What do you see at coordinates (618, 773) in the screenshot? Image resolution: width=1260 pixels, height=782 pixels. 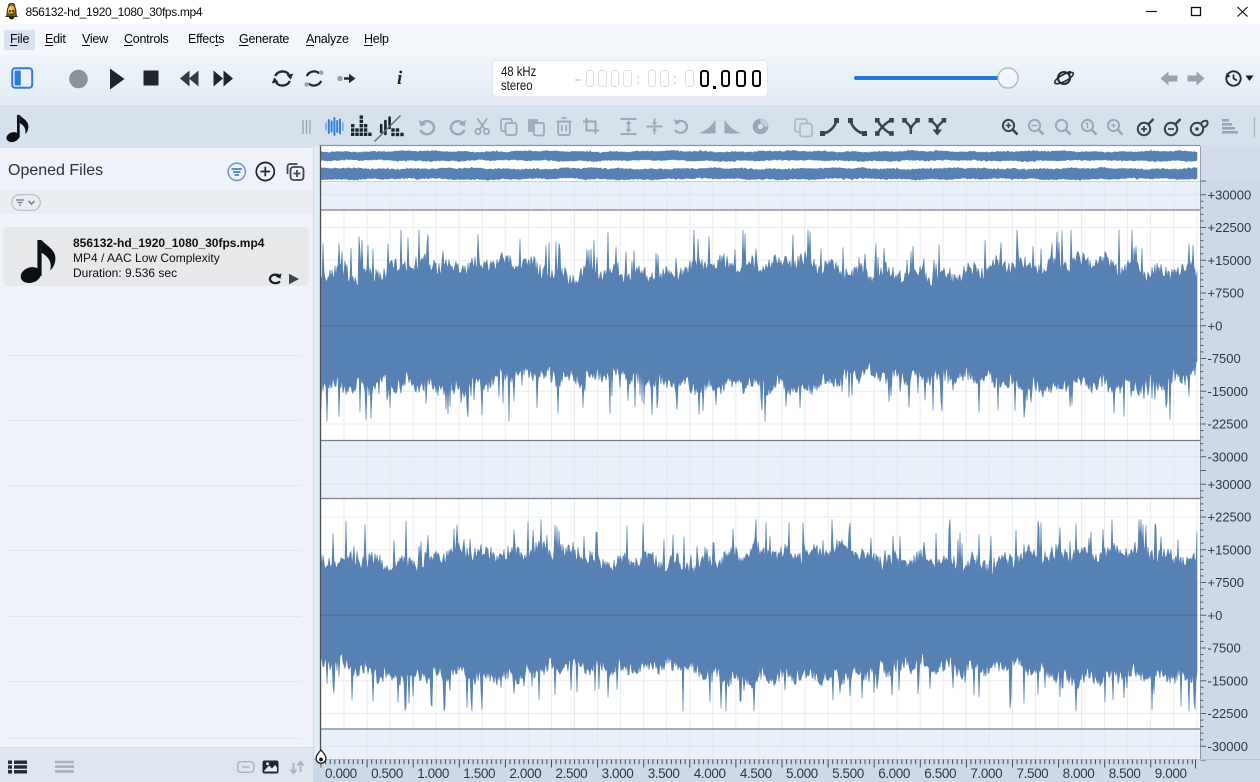 I see `svg-text: 3.000` at bounding box center [618, 773].